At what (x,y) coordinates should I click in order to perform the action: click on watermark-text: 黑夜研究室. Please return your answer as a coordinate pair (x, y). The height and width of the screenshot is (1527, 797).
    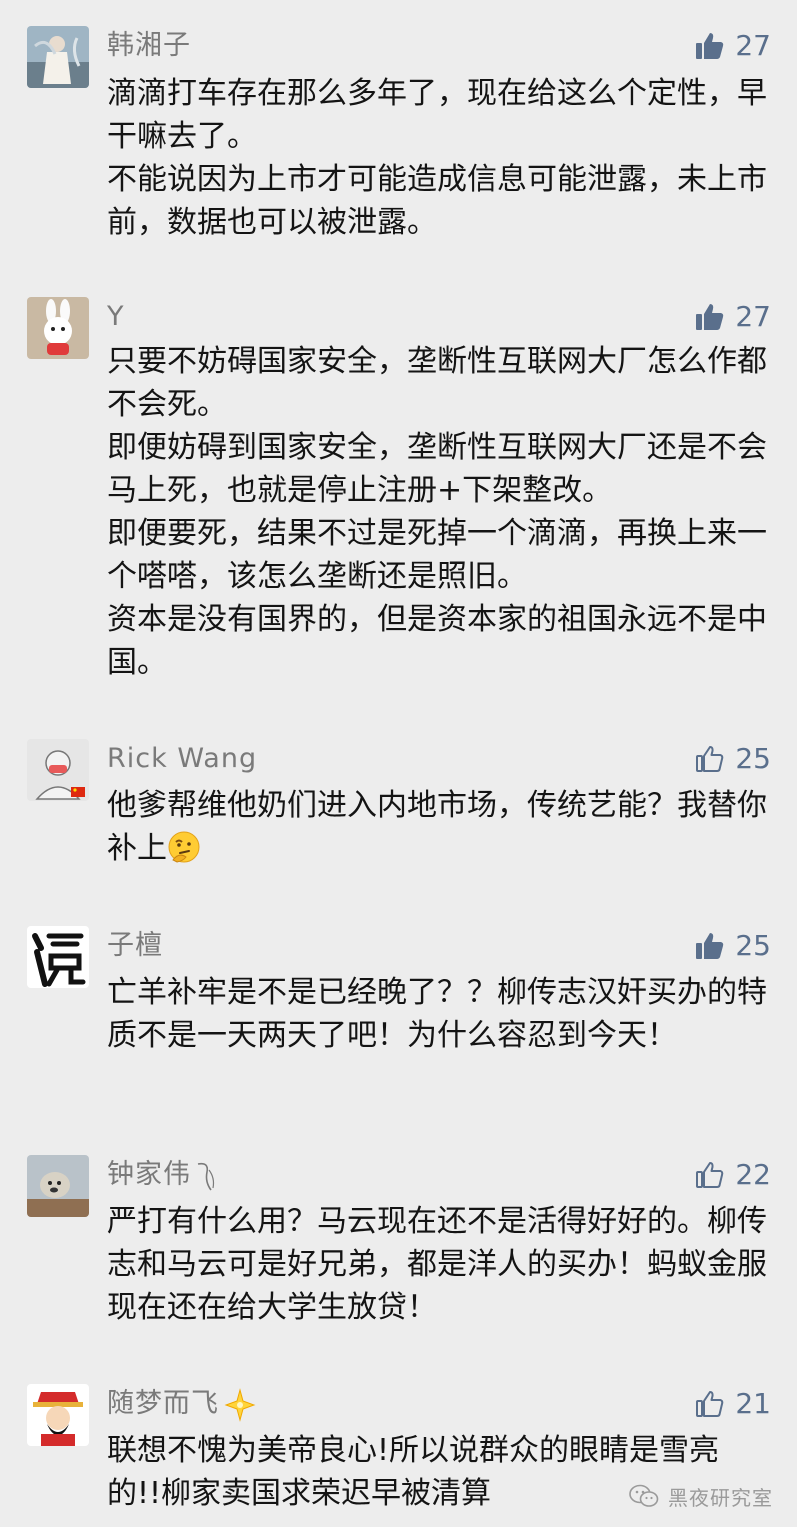
    Looking at the image, I should click on (720, 1497).